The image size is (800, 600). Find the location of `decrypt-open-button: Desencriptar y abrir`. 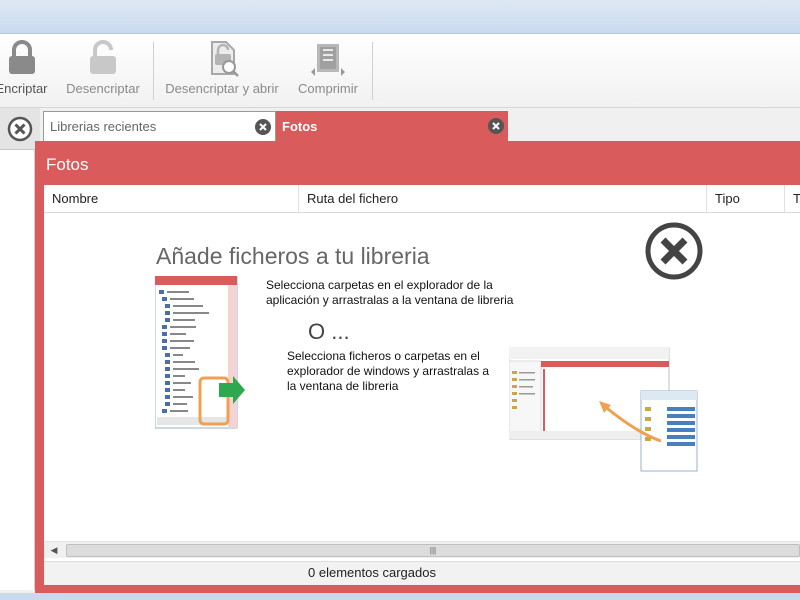

decrypt-open-button: Desencriptar y abrir is located at coordinates (222, 69).